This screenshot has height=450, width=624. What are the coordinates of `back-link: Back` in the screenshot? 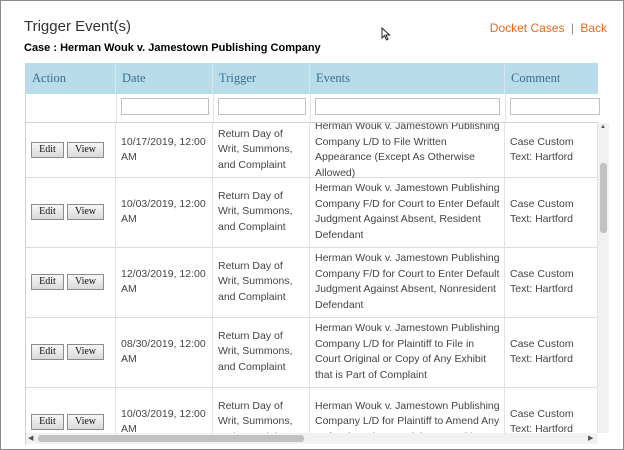 It's located at (593, 28).